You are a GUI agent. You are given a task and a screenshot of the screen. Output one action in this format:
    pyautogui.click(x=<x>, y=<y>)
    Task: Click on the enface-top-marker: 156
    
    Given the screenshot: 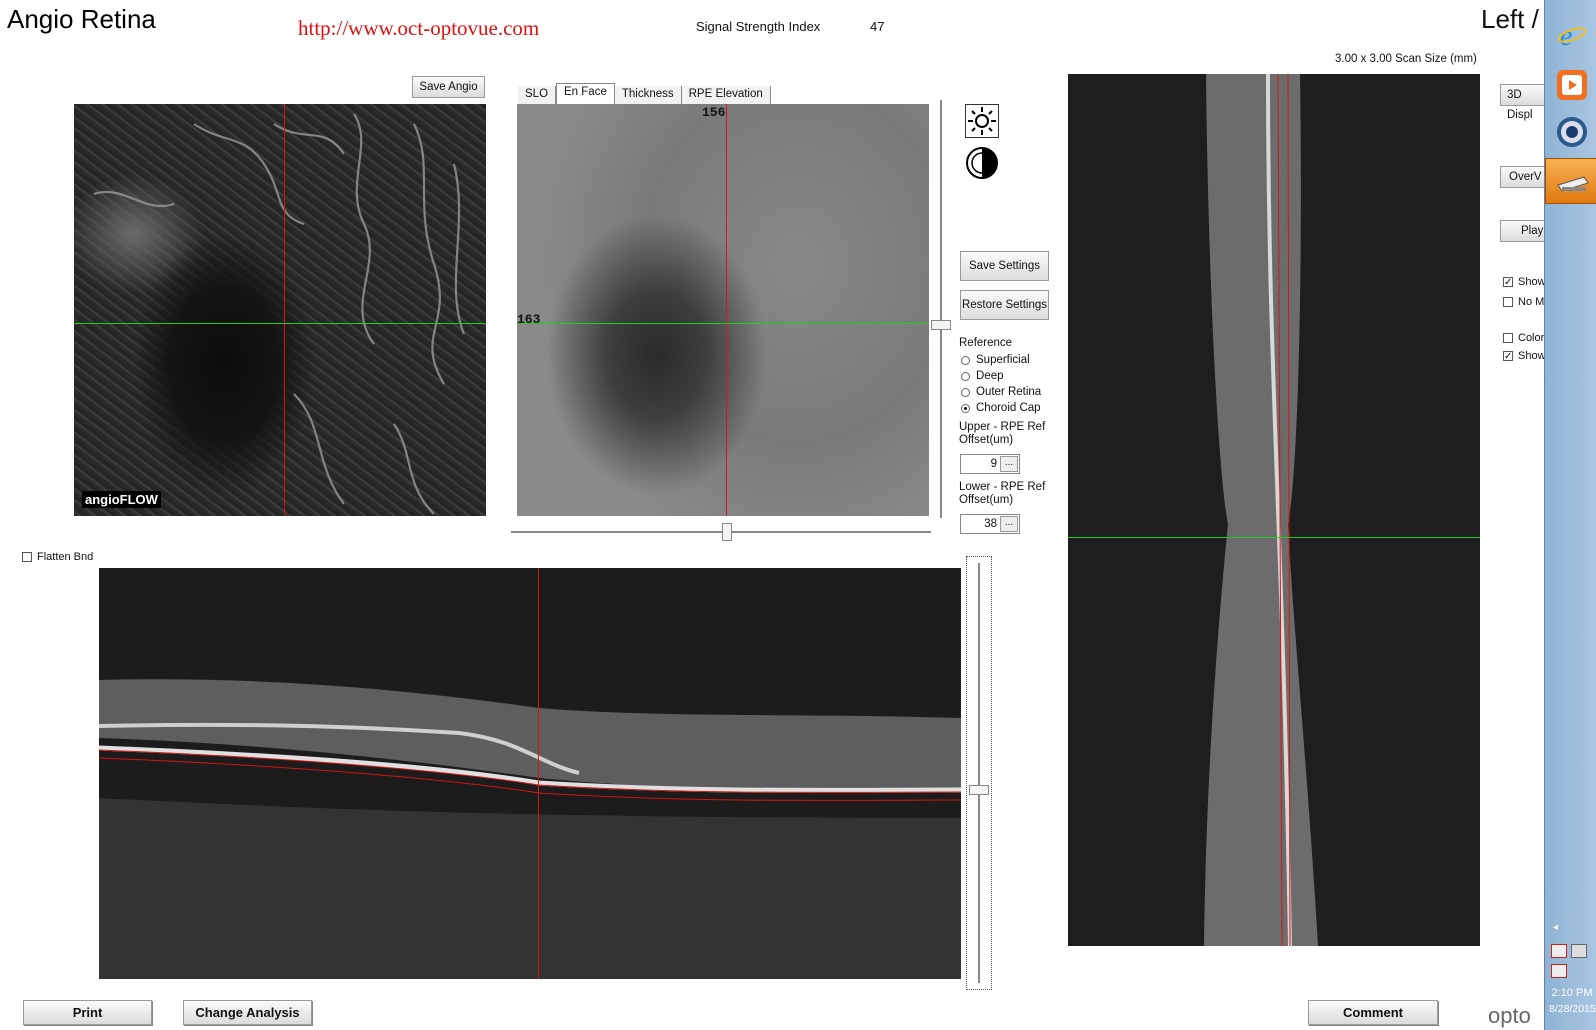 What is the action you would take?
    pyautogui.click(x=714, y=112)
    